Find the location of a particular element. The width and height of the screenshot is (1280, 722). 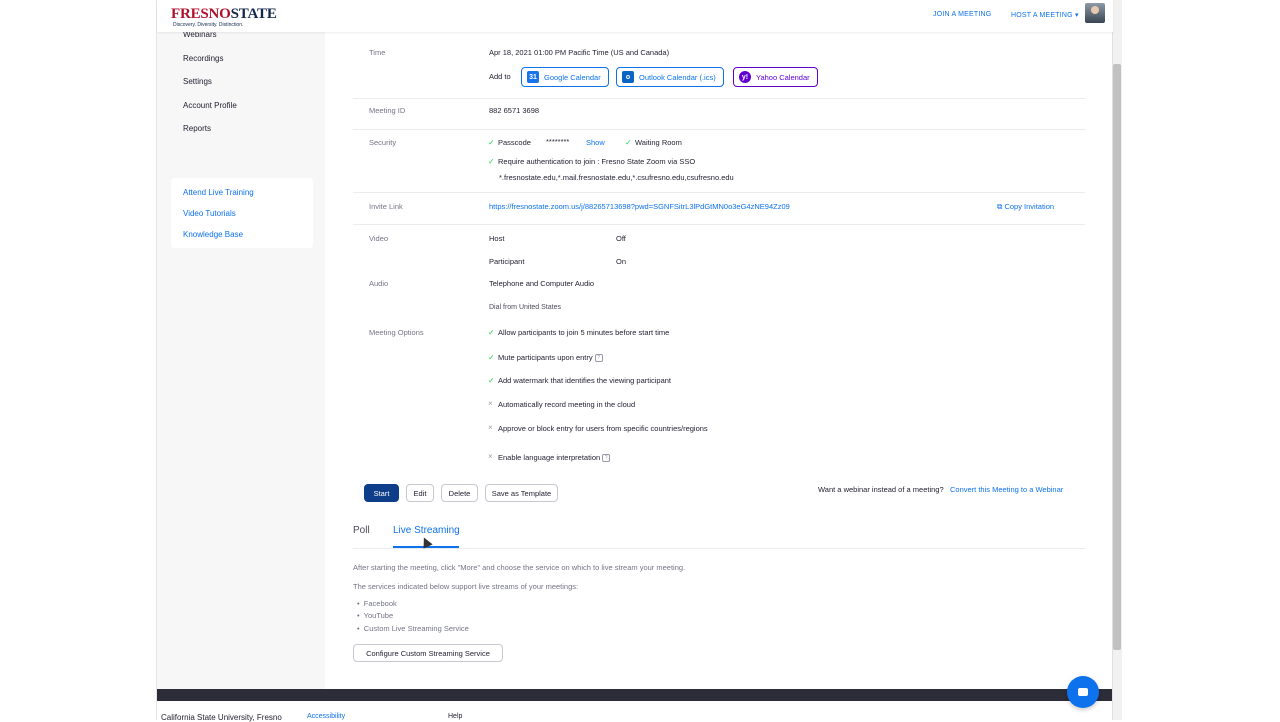

yahoo-calendar-icon: y! is located at coordinates (745, 77).